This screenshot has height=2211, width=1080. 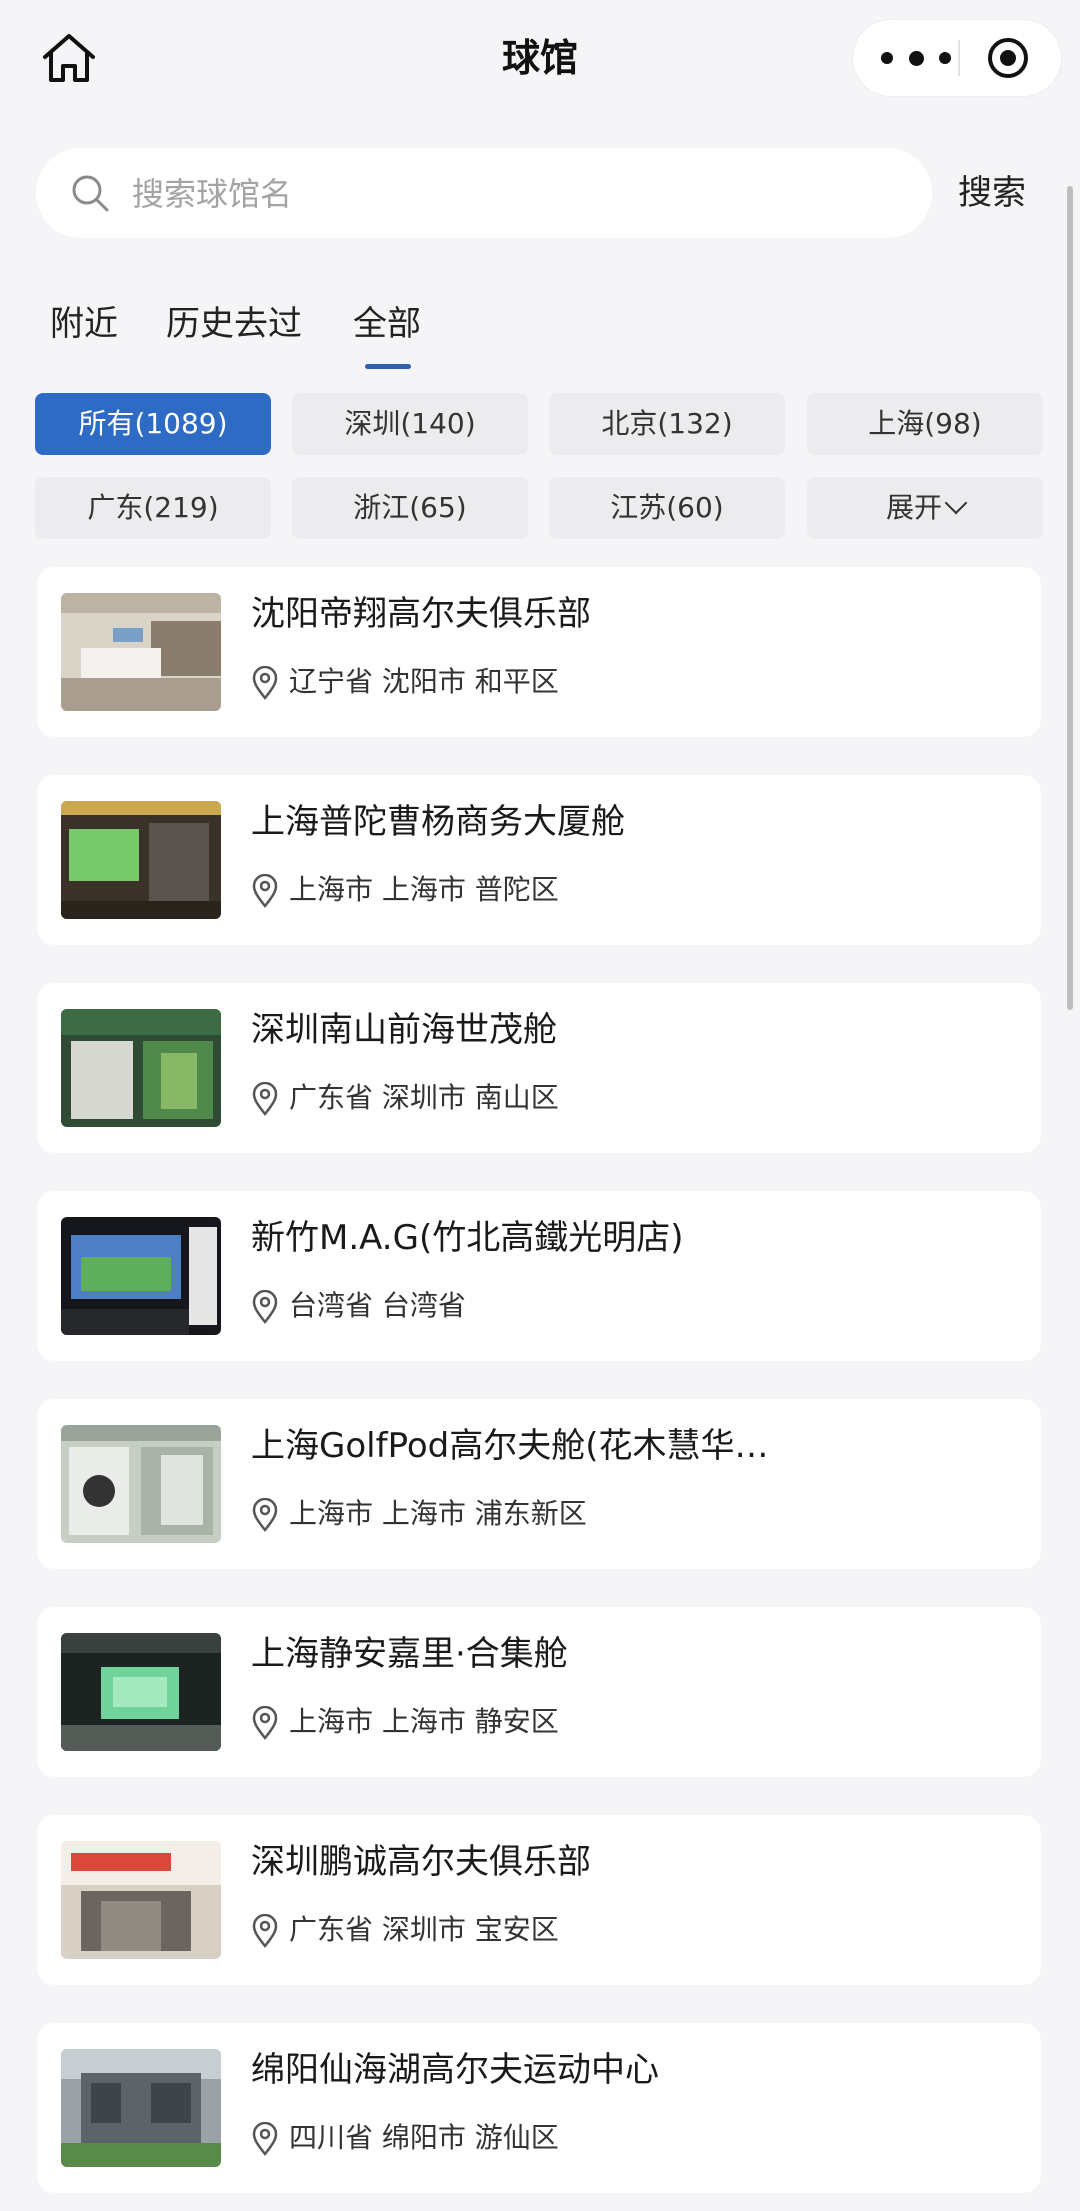 What do you see at coordinates (916, 58) in the screenshot?
I see `more-dots-icon` at bounding box center [916, 58].